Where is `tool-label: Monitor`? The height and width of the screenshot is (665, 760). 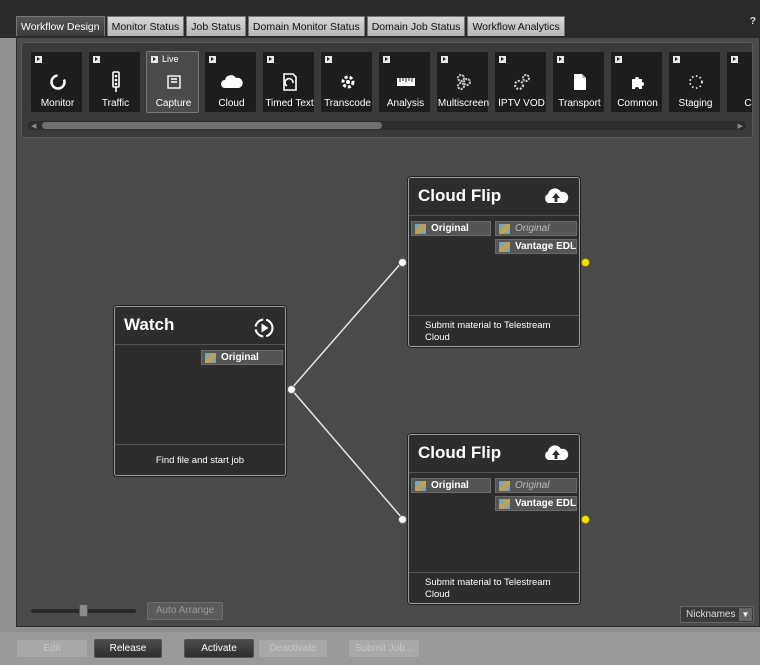 tool-label: Monitor is located at coordinates (57, 103).